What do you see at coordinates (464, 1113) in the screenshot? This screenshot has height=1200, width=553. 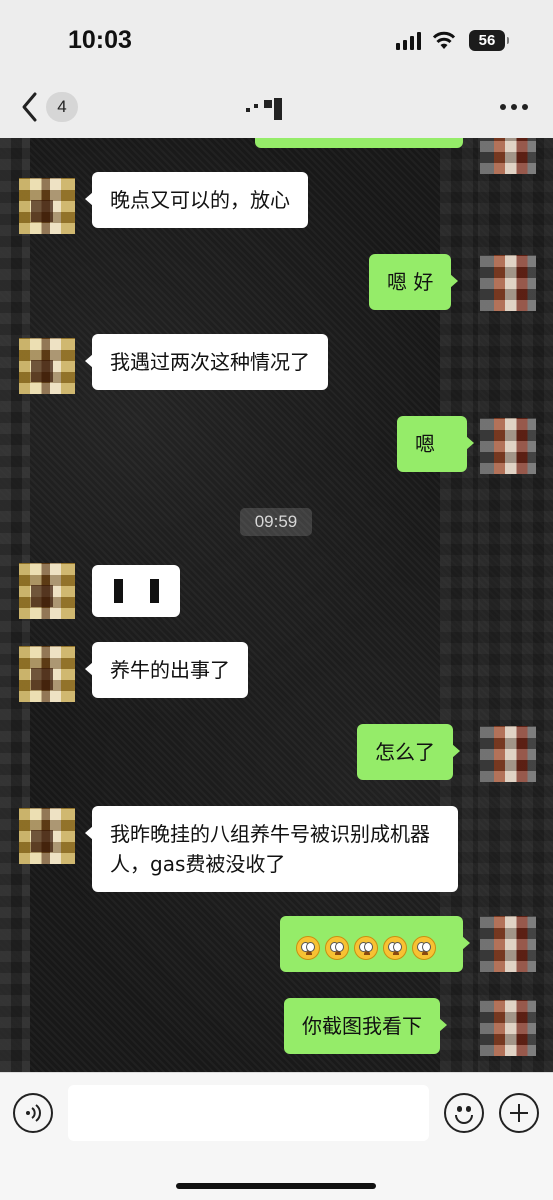 I see `emoji-icon` at bounding box center [464, 1113].